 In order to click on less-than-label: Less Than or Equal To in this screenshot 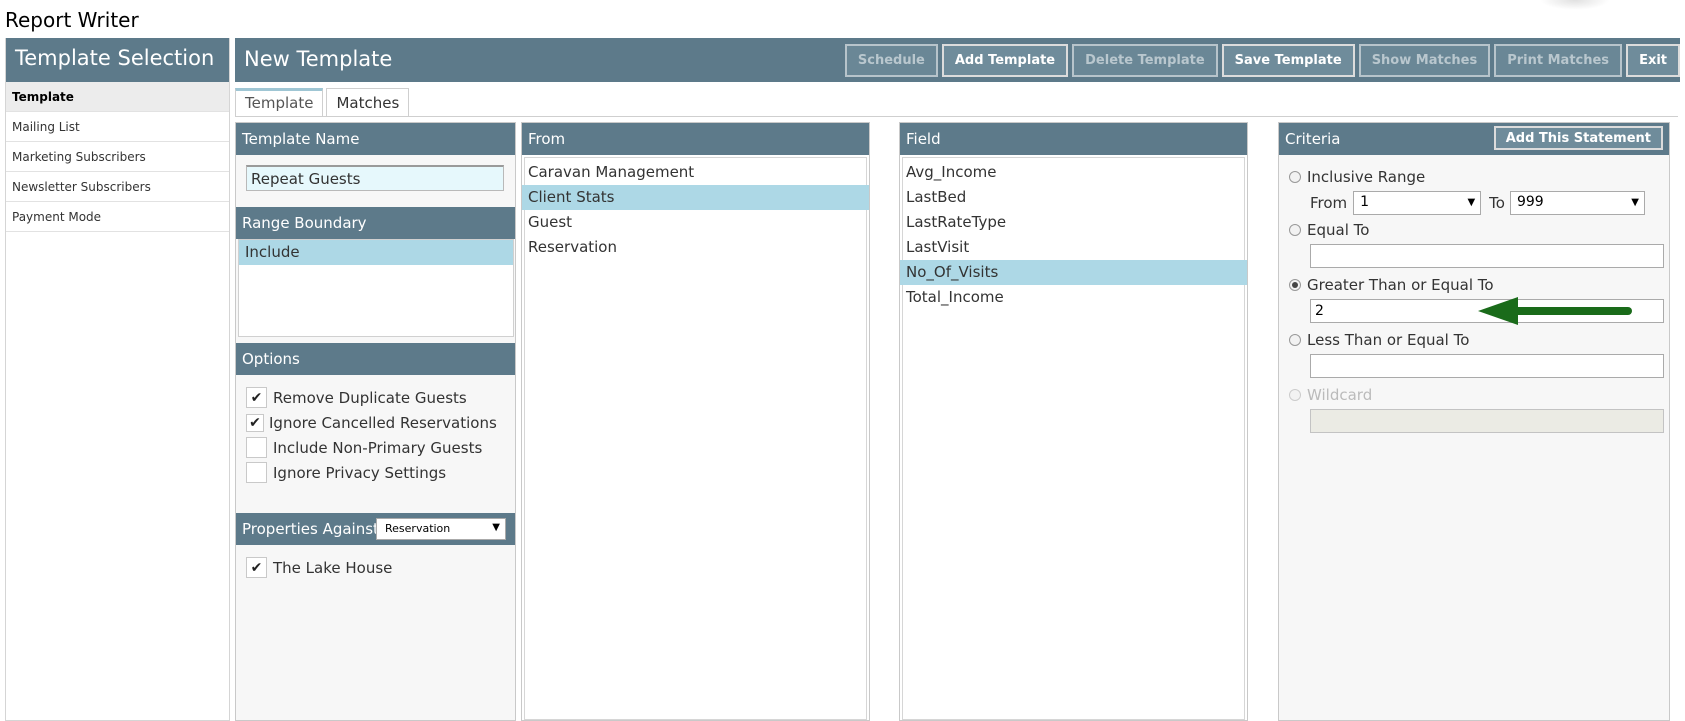, I will do `click(1388, 339)`.